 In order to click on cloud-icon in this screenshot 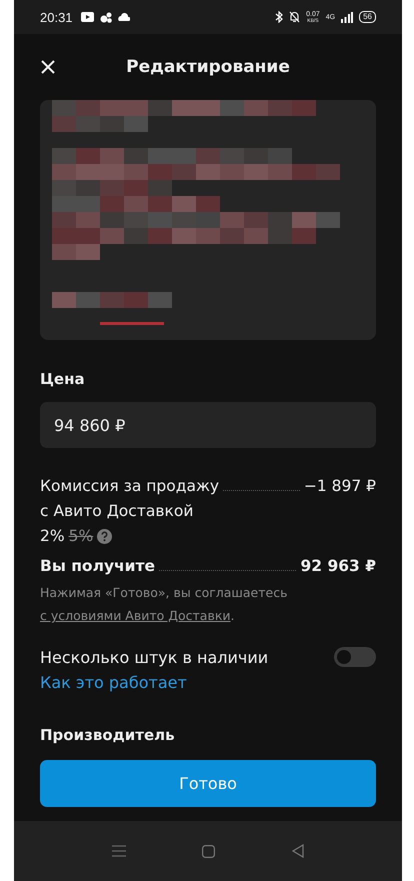, I will do `click(124, 17)`.